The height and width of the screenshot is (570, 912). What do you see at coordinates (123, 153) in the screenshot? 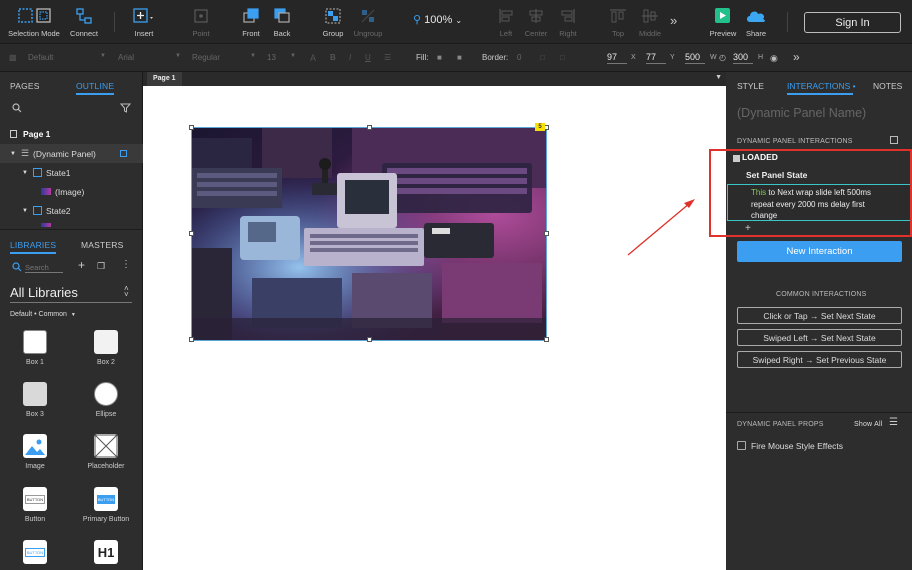
I see `selected-marker-icon` at bounding box center [123, 153].